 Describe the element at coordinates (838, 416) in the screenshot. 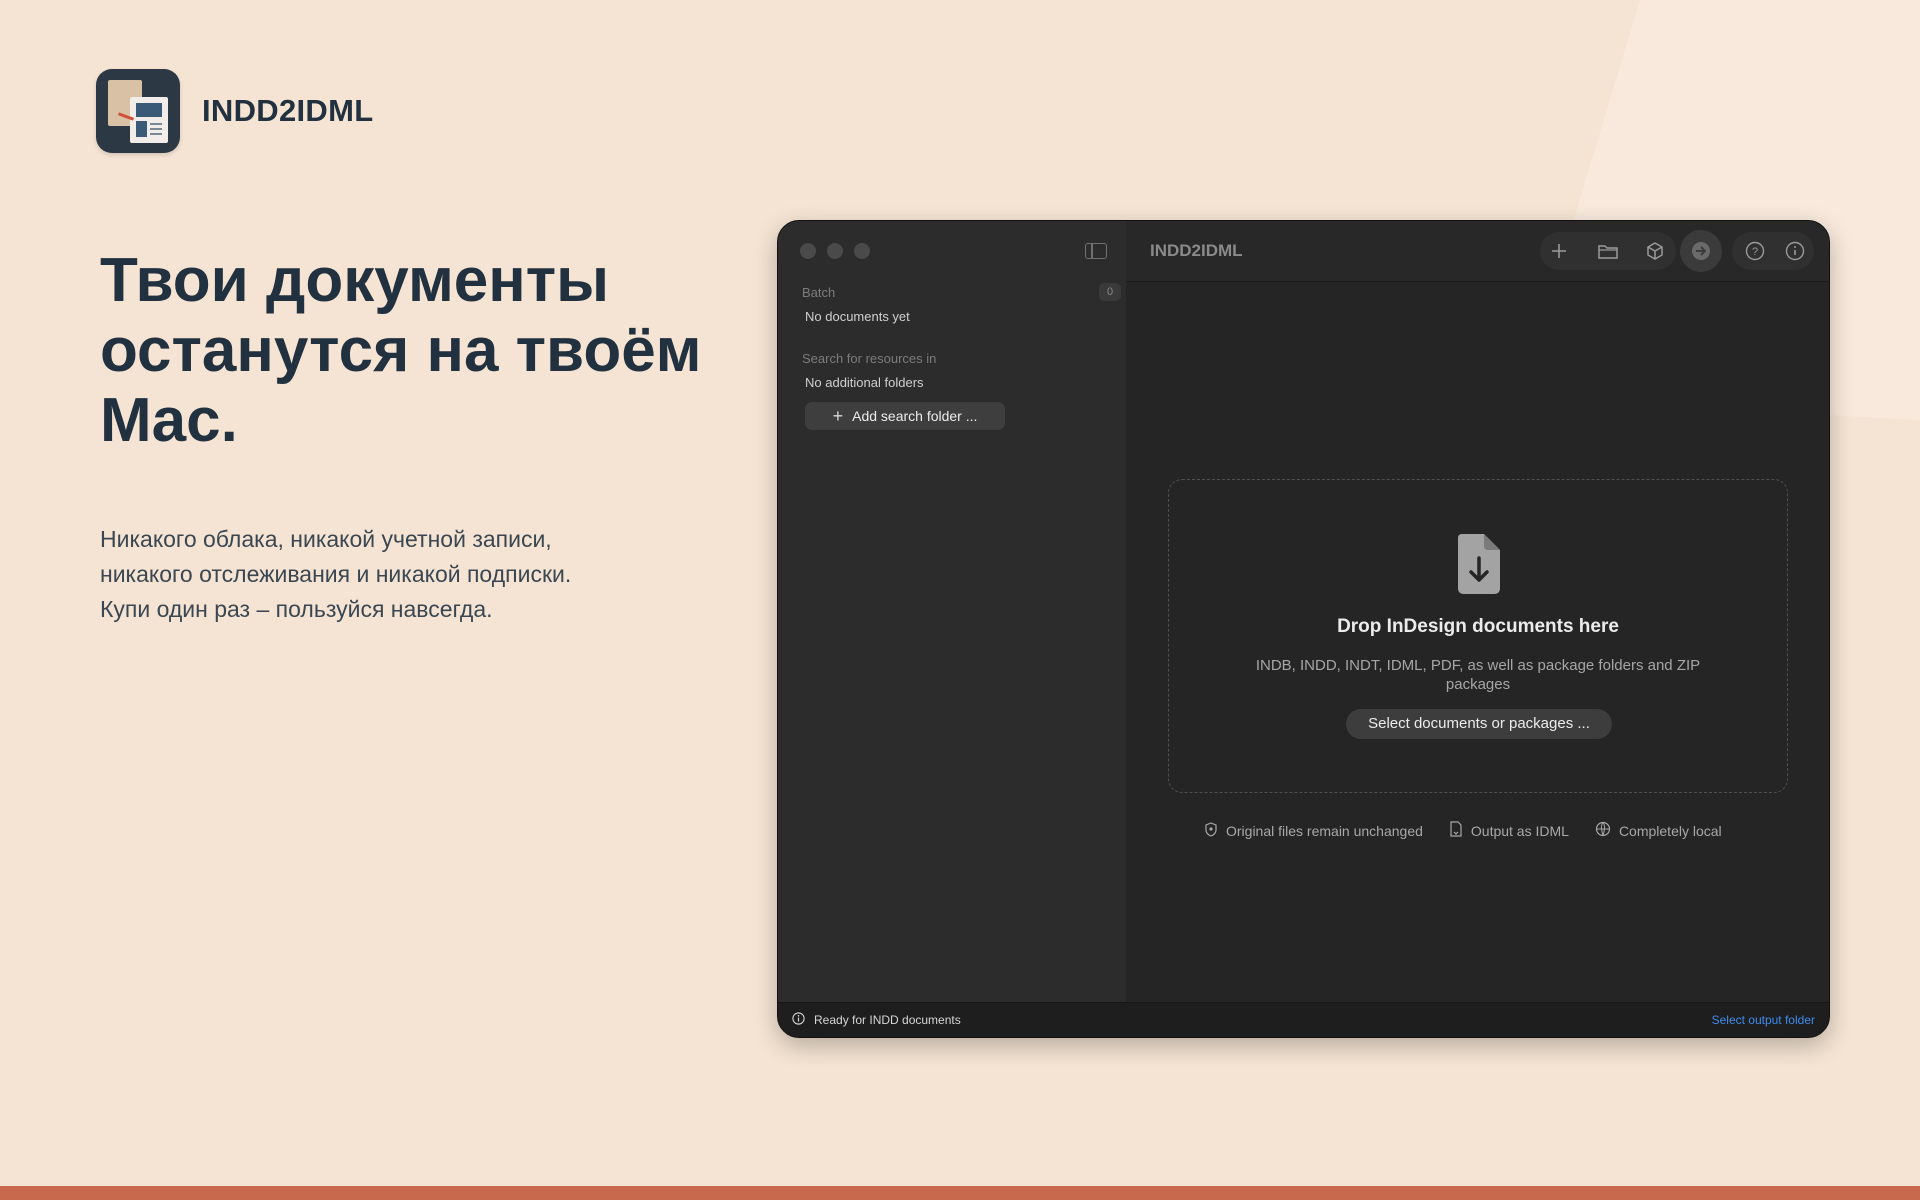

I see `plus-icon: +` at that location.